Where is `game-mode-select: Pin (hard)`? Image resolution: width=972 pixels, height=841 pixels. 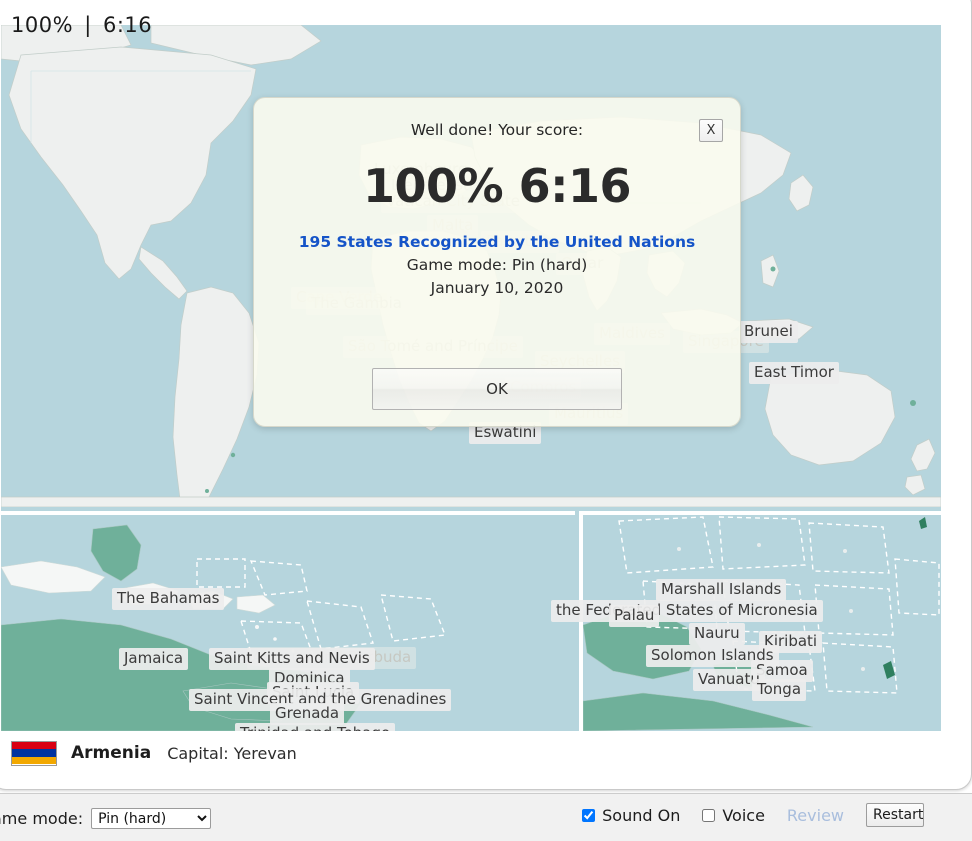 game-mode-select: Pin (hard) is located at coordinates (151, 818).